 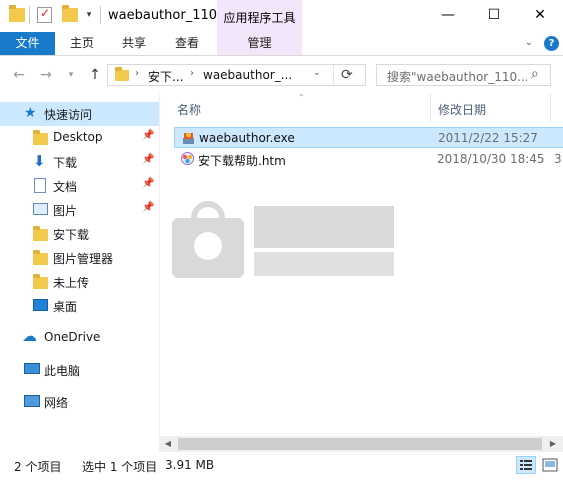 I want to click on sidebar-item-this-pc: 此电脑, so click(x=79, y=370).